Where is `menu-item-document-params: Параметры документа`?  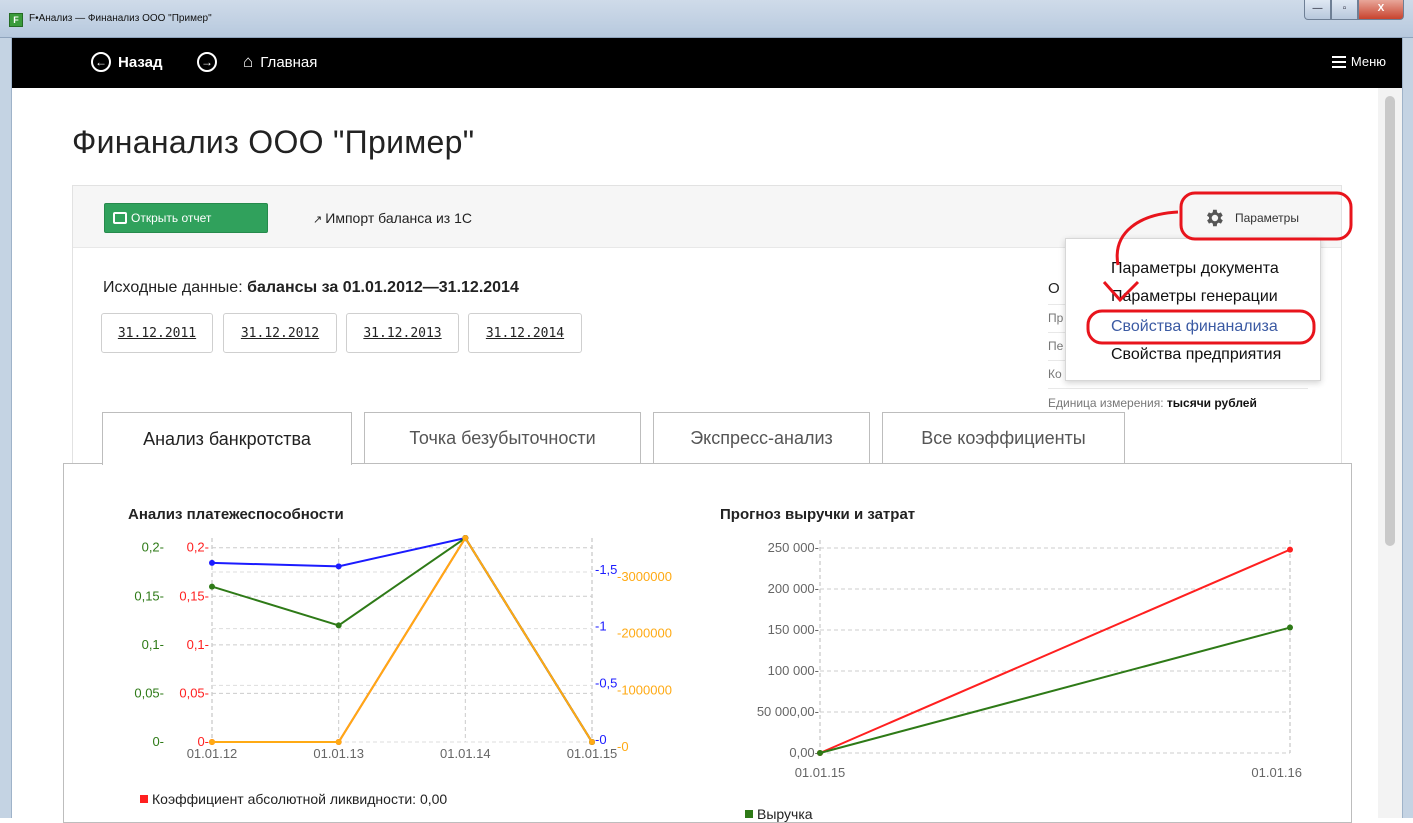
menu-item-document-params: Параметры документа is located at coordinates (1195, 269).